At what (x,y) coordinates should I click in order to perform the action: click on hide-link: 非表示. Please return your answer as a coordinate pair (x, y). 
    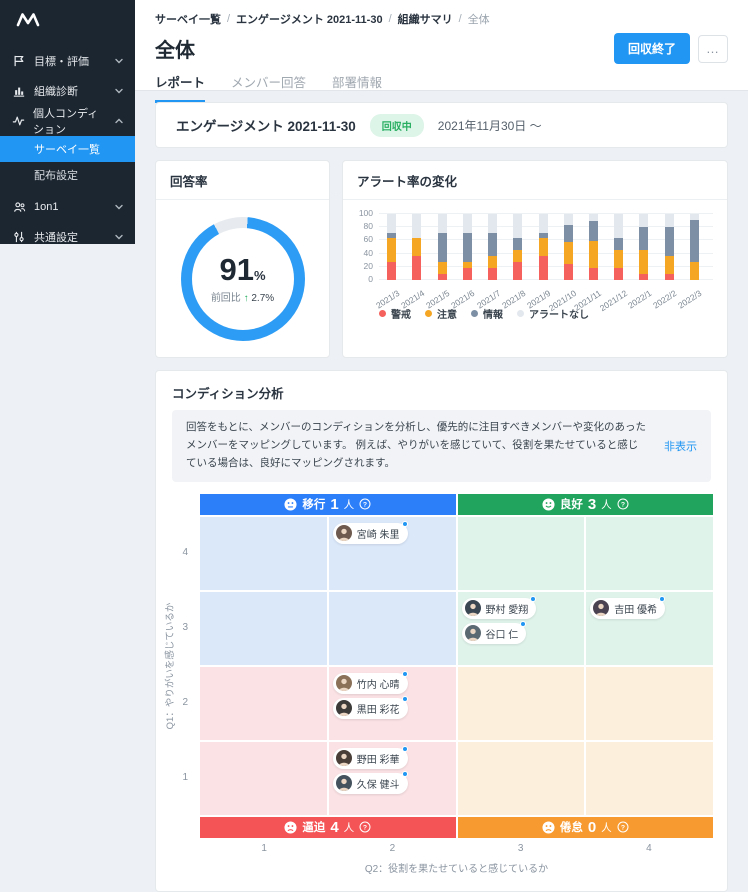
    Looking at the image, I should click on (680, 446).